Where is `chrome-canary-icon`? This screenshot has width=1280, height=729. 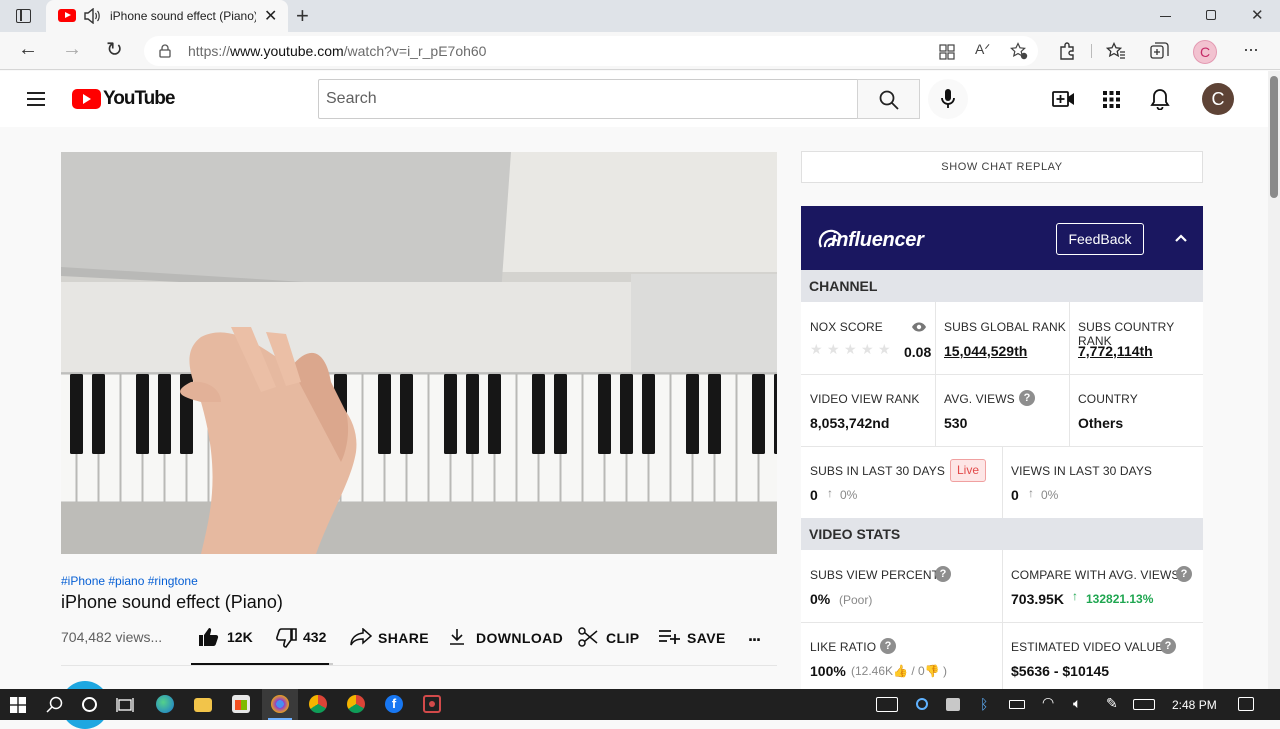 chrome-canary-icon is located at coordinates (280, 704).